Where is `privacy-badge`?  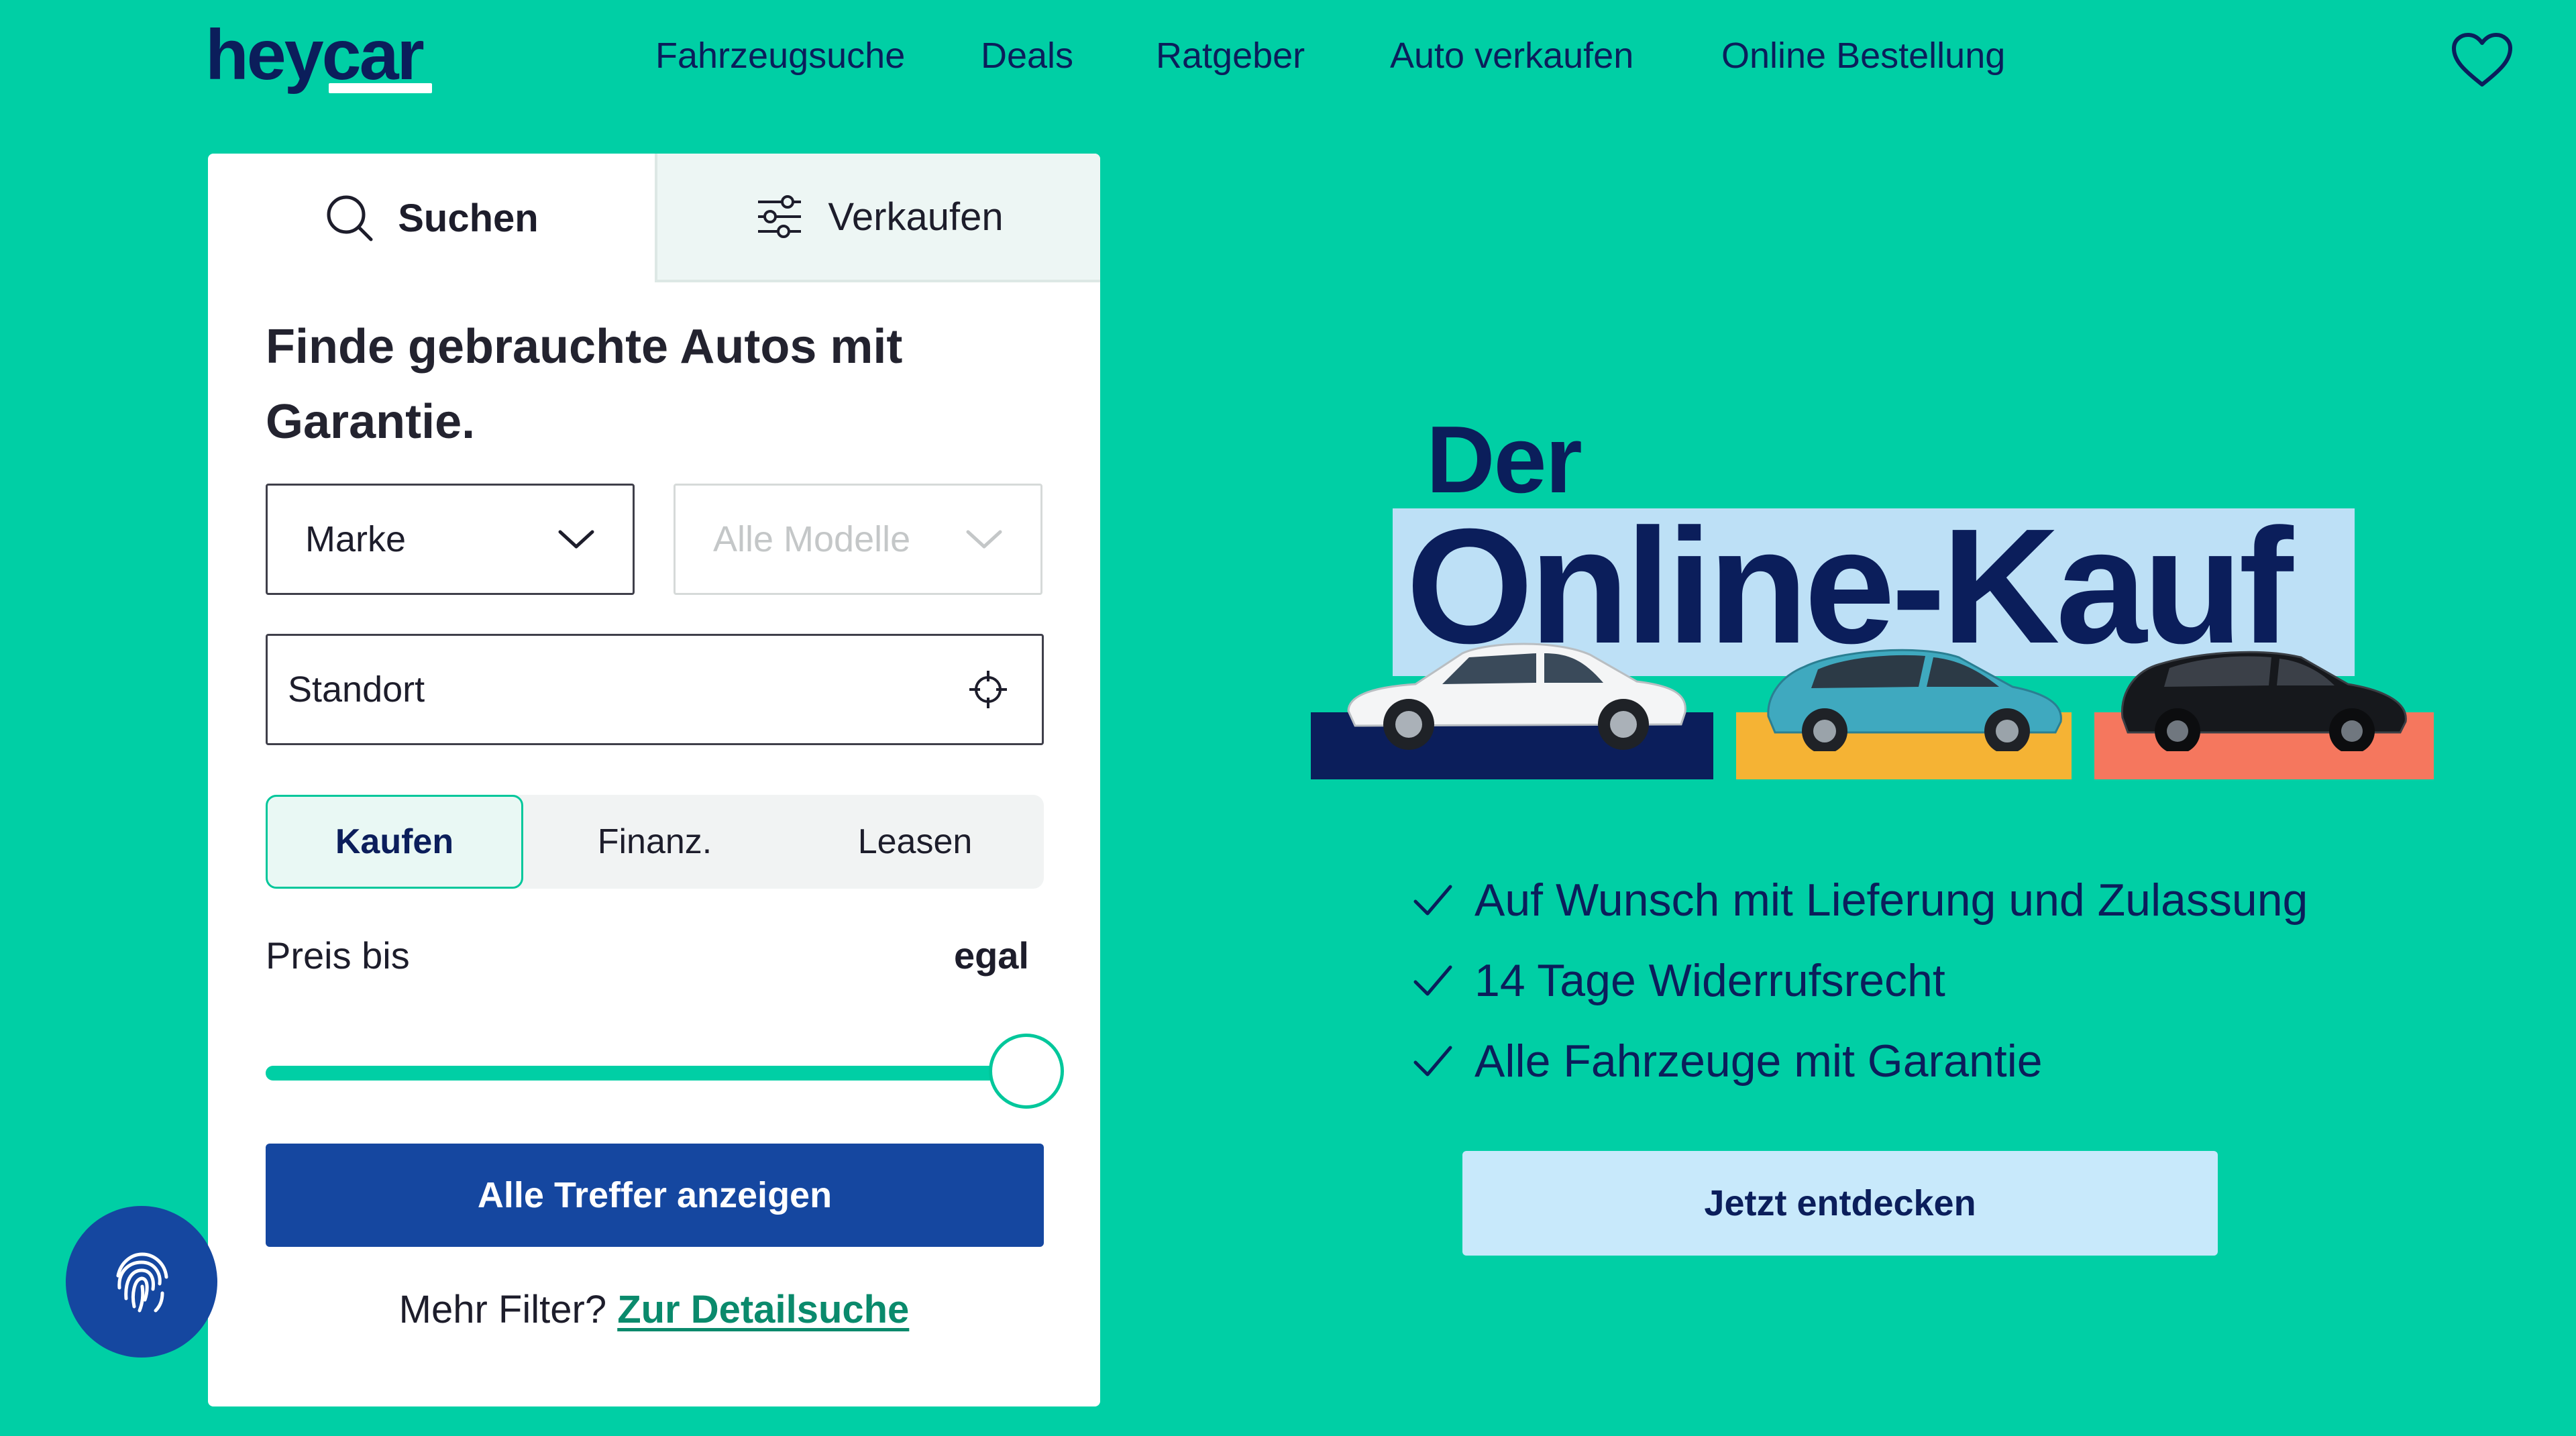
privacy-badge is located at coordinates (141, 1282).